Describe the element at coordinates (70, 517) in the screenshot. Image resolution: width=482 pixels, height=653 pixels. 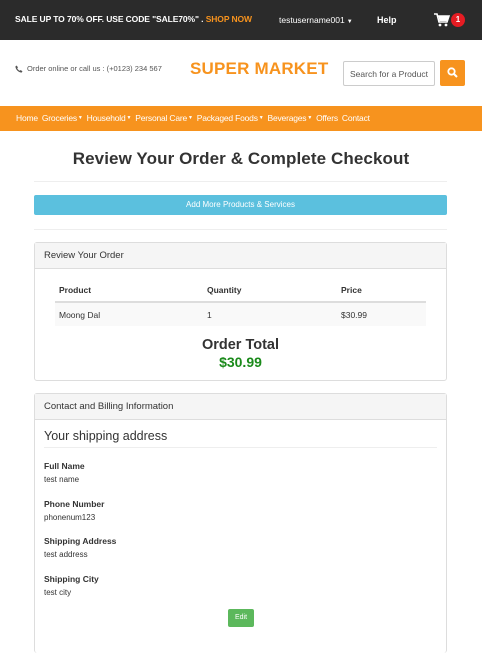
I see `field-value: phonenum123` at that location.